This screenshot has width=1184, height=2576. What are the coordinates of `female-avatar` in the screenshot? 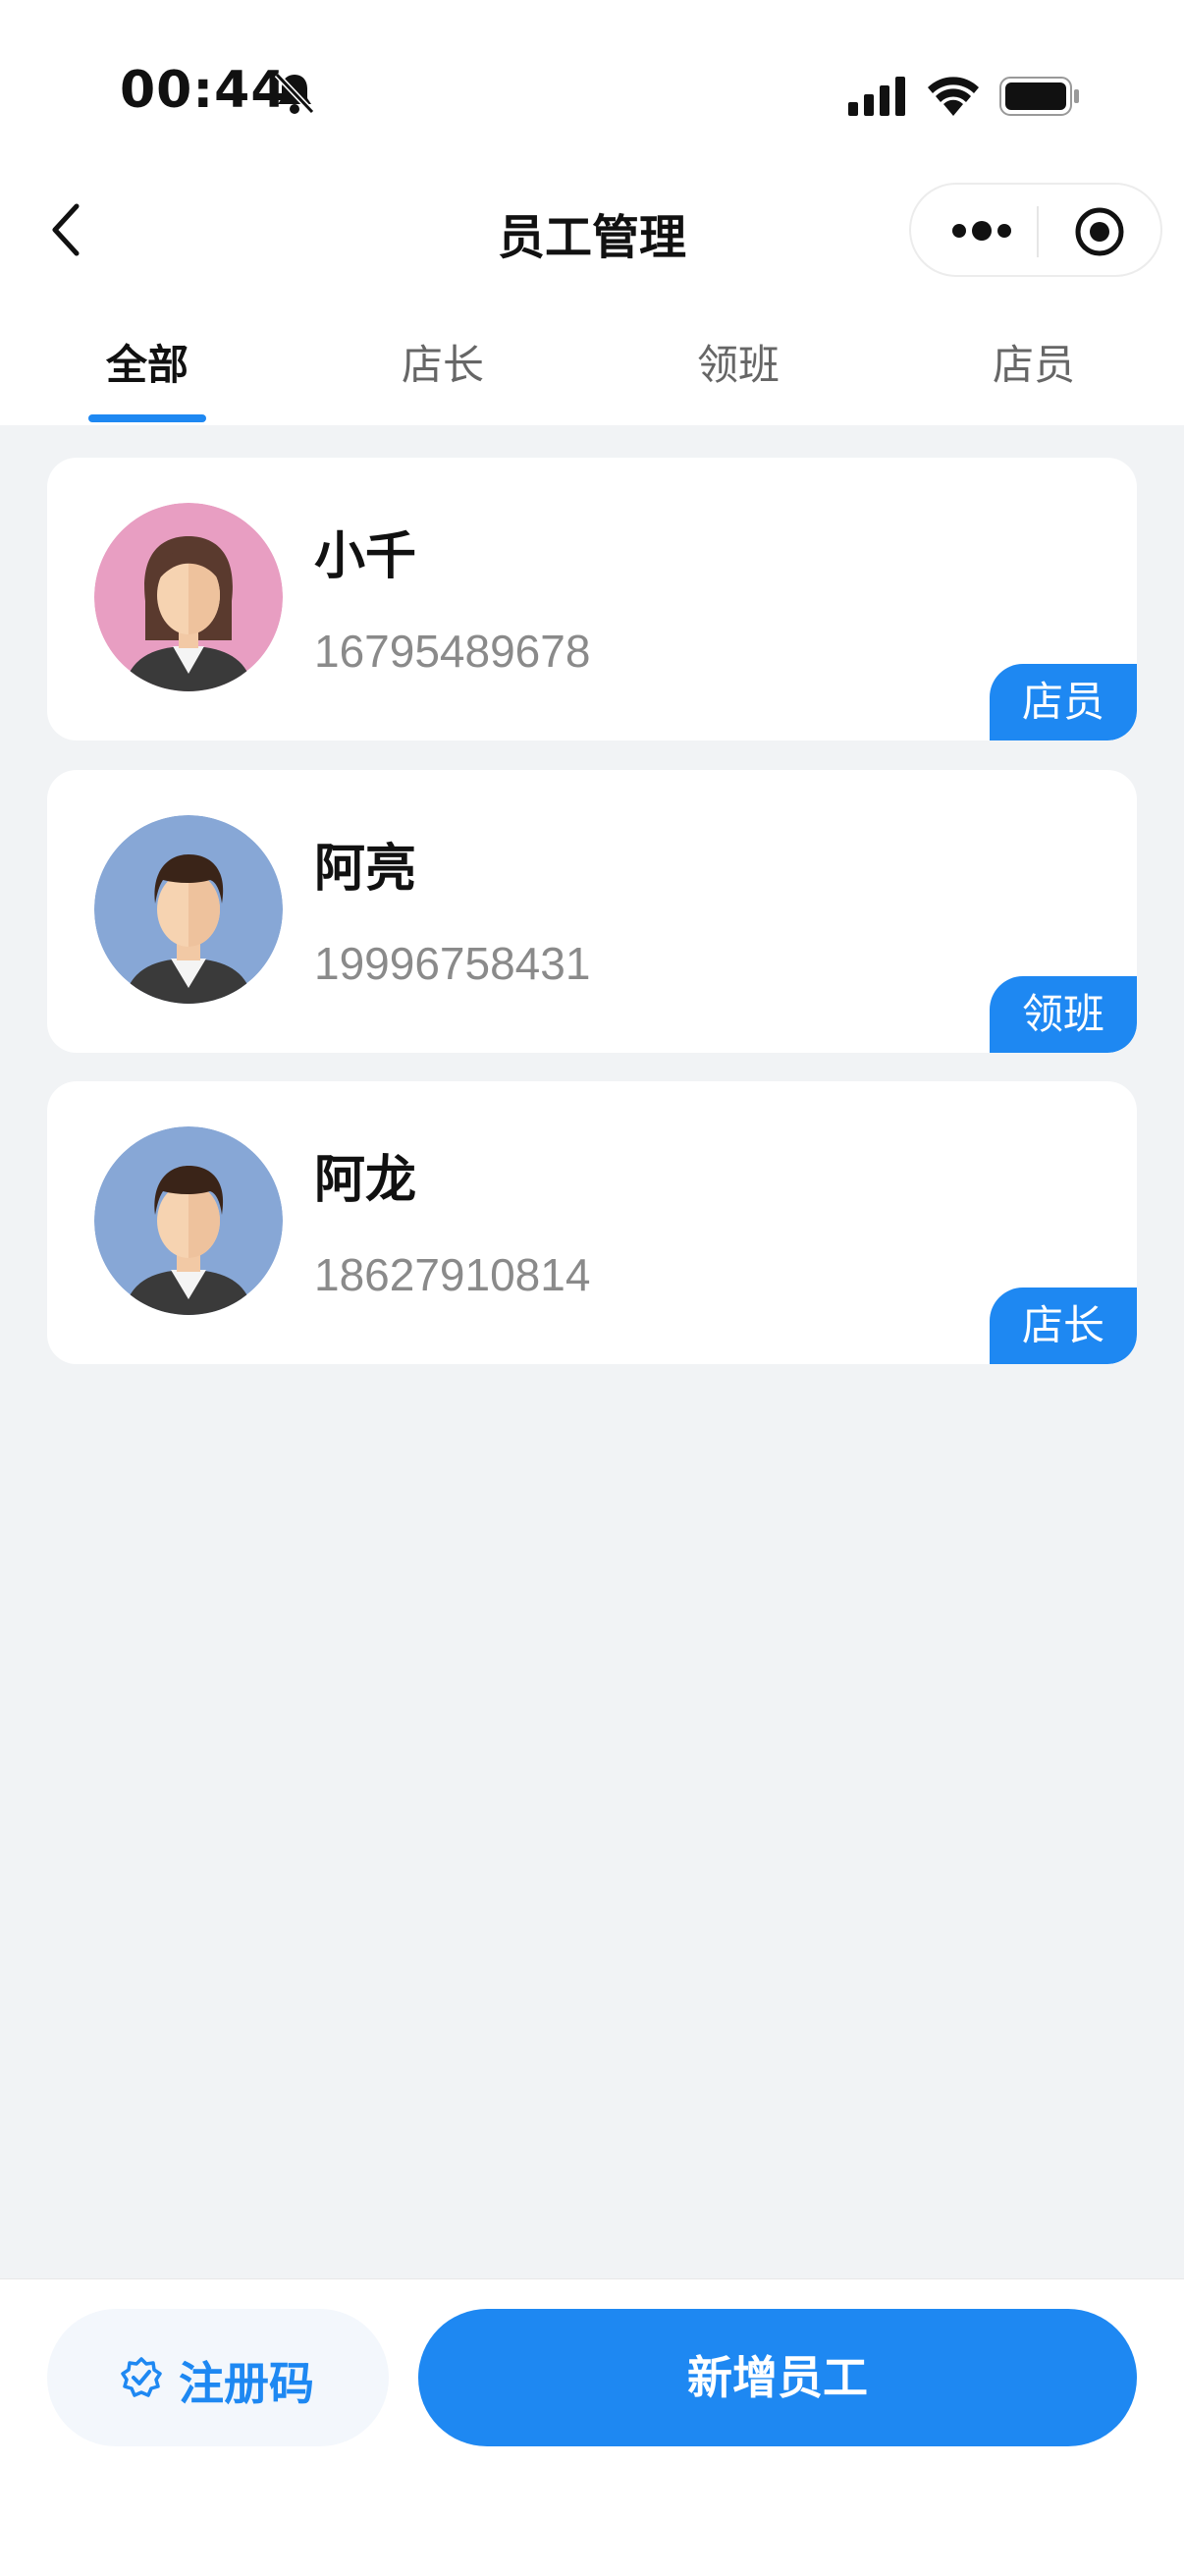 It's located at (189, 597).